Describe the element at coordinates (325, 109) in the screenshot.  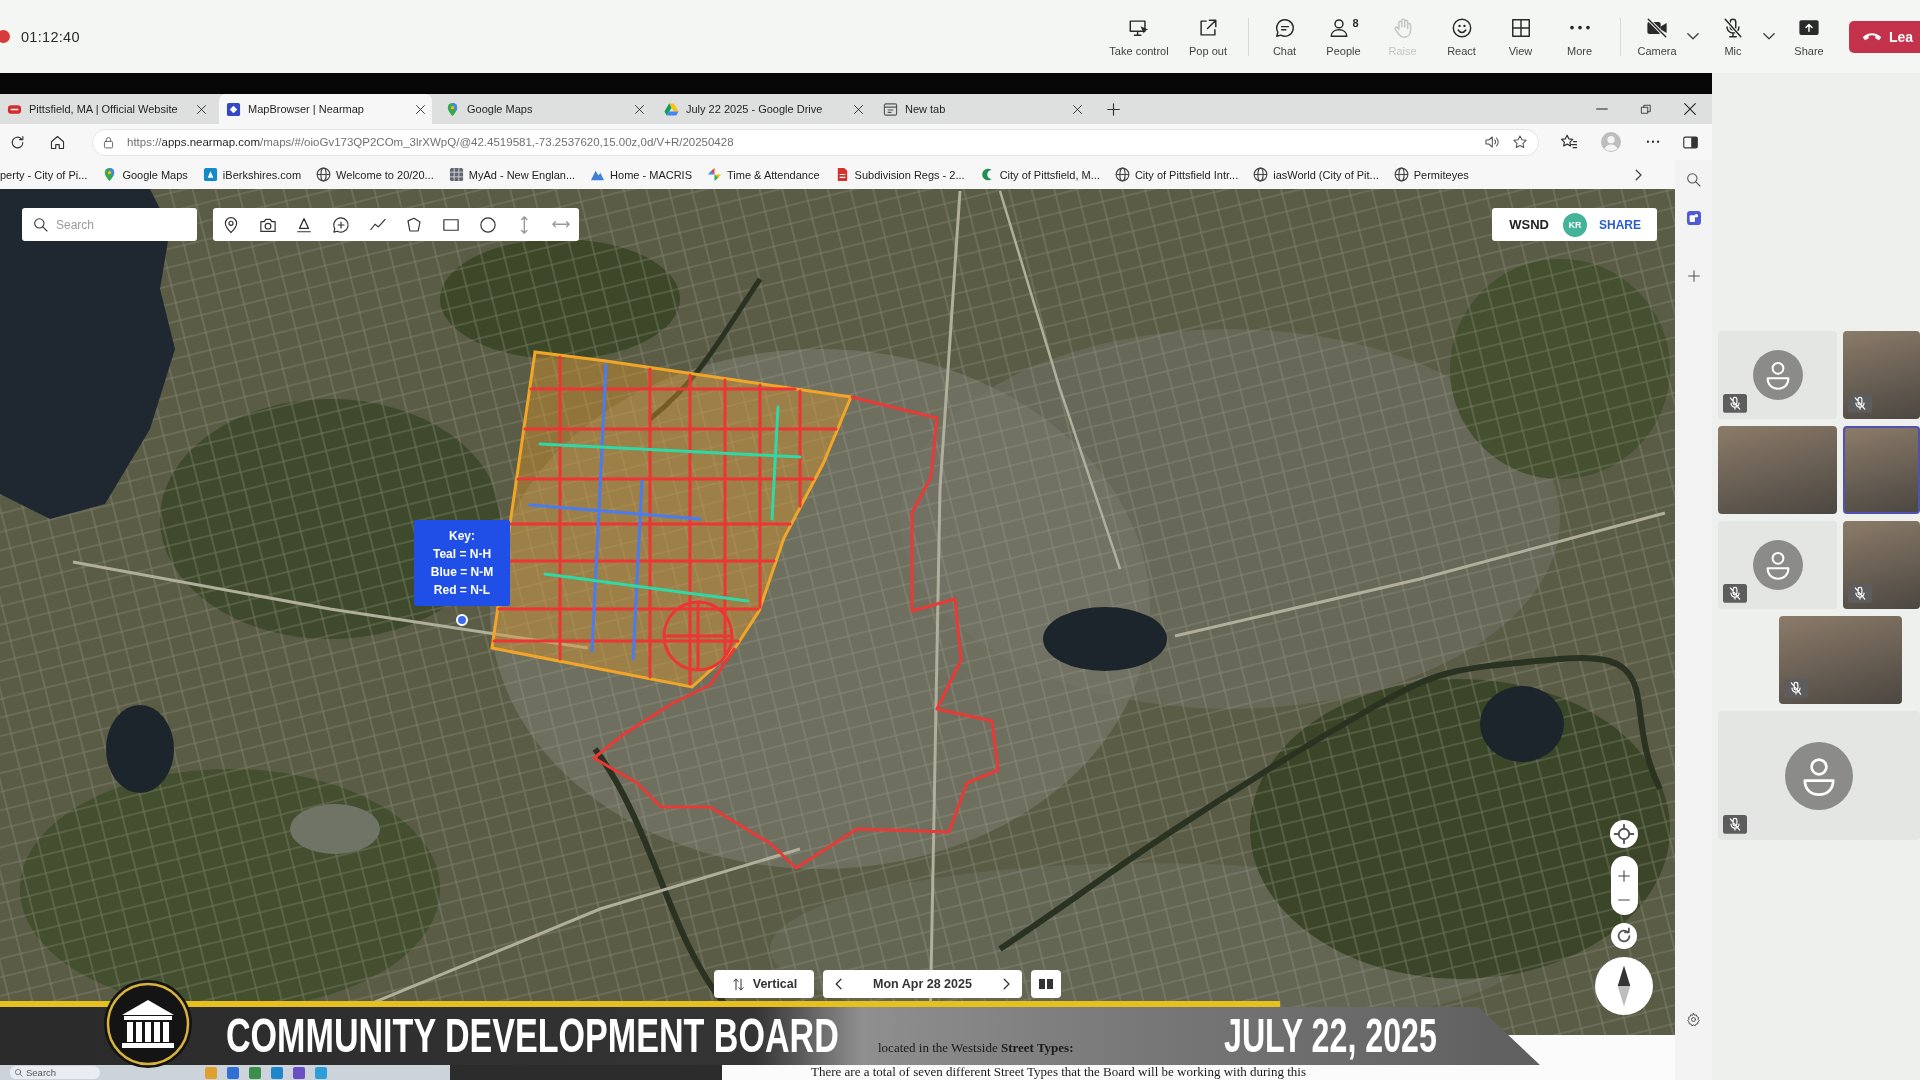
I see `browser-tab: MapBrowser | Nearmap` at that location.